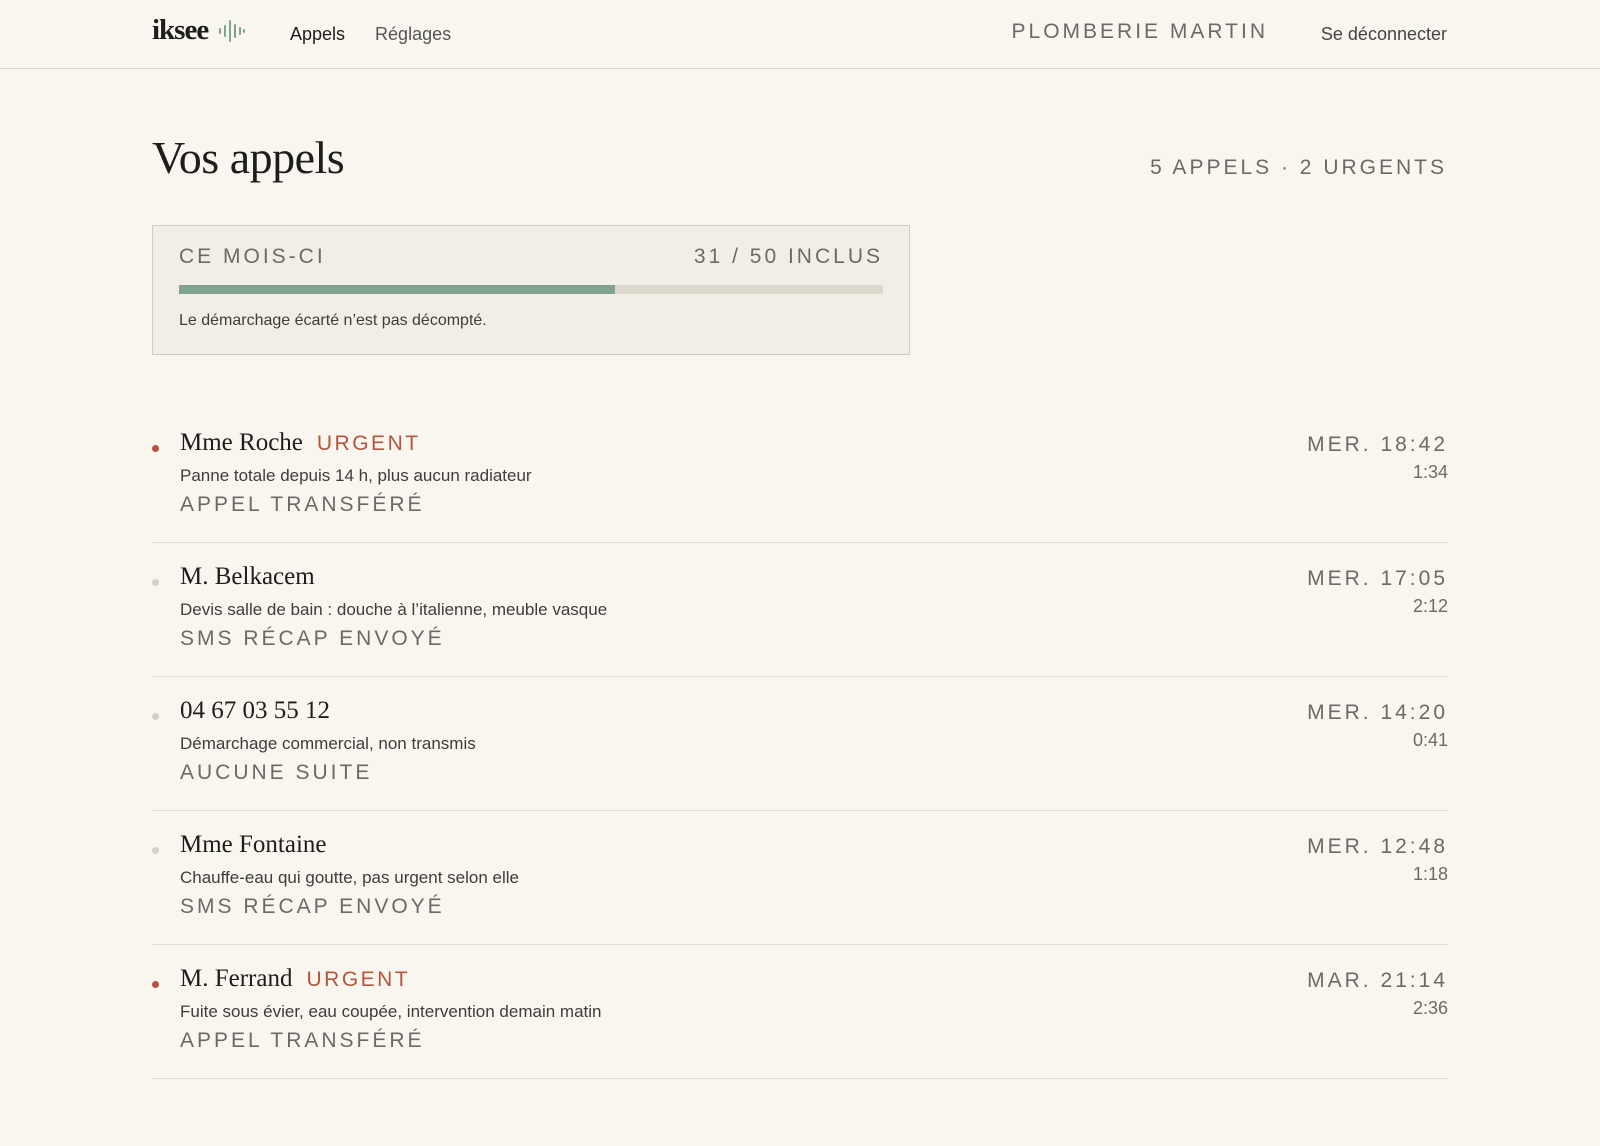 This screenshot has width=1600, height=1146. Describe the element at coordinates (1377, 712) in the screenshot. I see `call-time: MER. 14:20` at that location.